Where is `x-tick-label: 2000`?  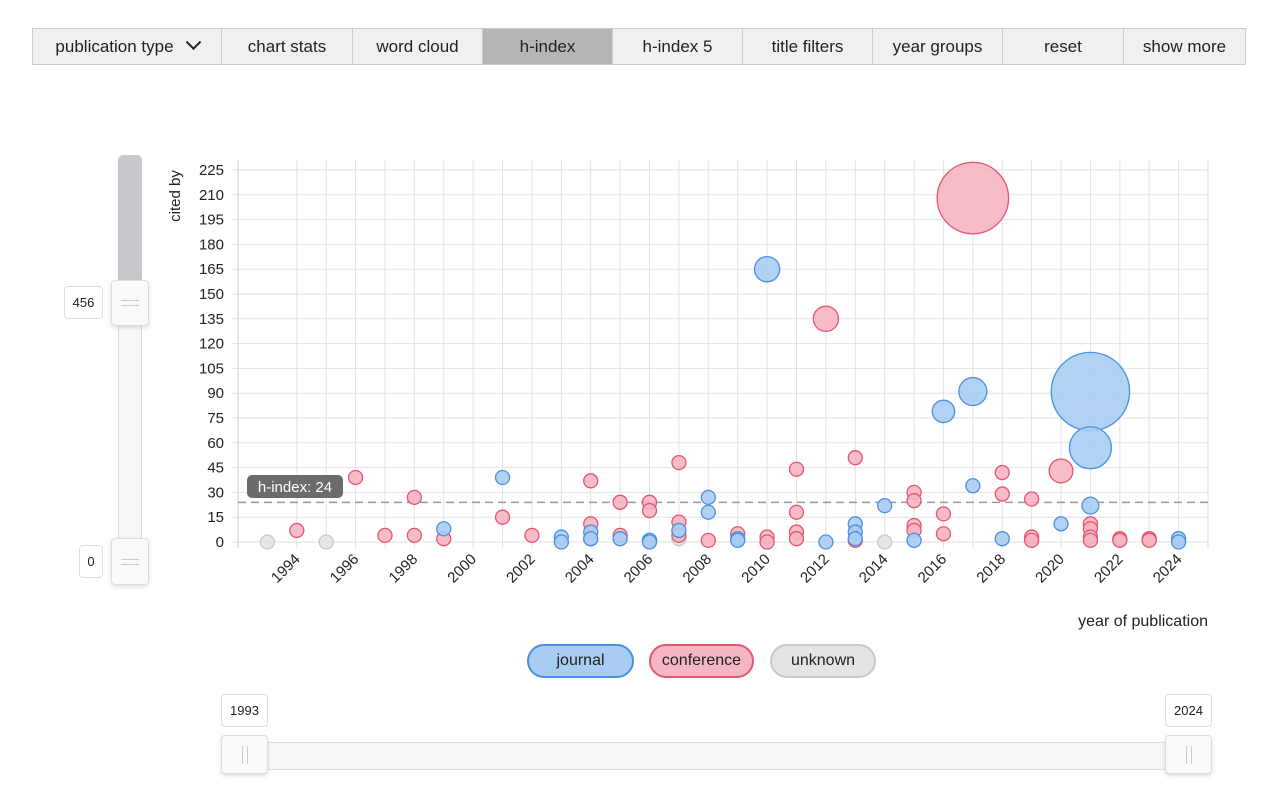
x-tick-label: 2000 is located at coordinates (462, 569).